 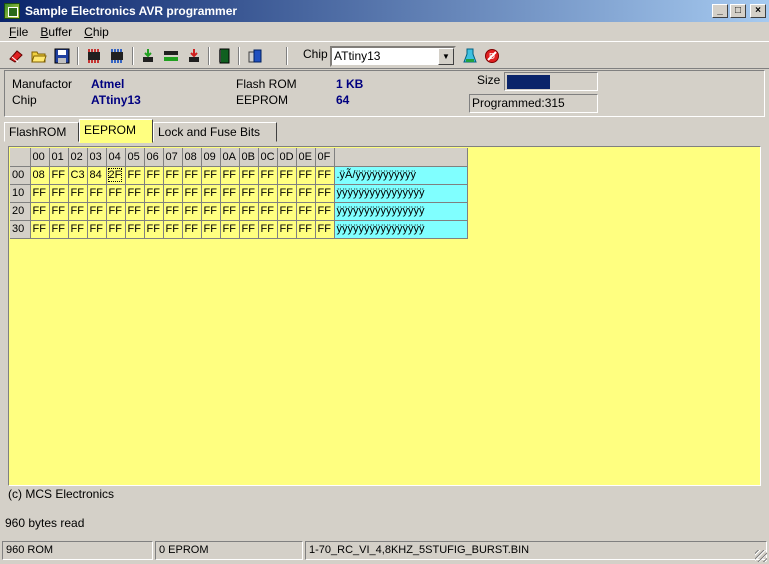 What do you see at coordinates (40, 157) in the screenshot?
I see `hex-column-header: 00` at bounding box center [40, 157].